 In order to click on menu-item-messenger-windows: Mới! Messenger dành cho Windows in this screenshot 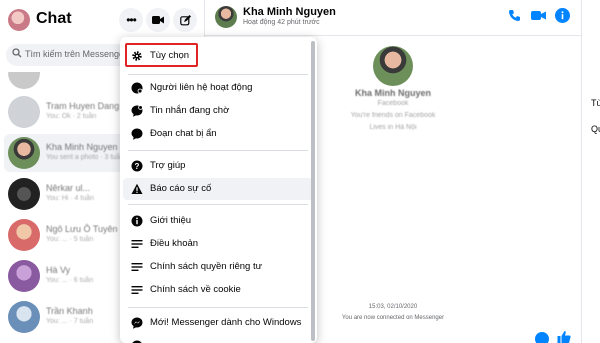, I will do `click(218, 323)`.